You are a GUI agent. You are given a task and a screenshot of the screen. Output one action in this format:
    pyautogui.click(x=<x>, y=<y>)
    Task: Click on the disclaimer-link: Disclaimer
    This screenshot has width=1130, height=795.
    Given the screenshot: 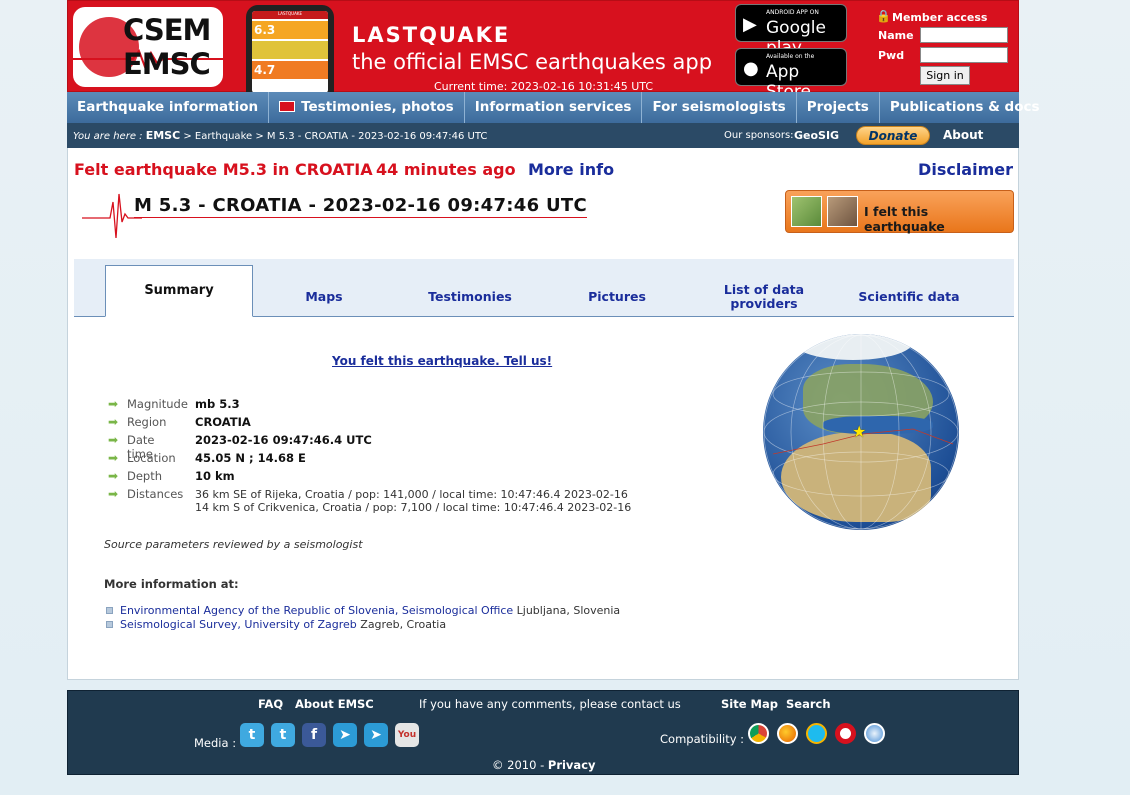 What is the action you would take?
    pyautogui.click(x=965, y=169)
    